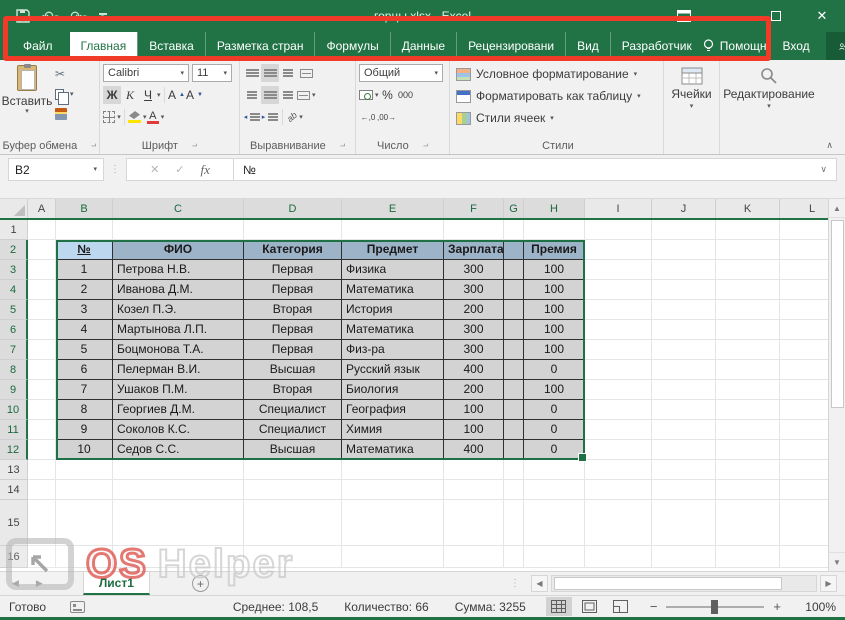 This screenshot has width=845, height=620. I want to click on customize-qat-button: ▾, so click(102, 16).